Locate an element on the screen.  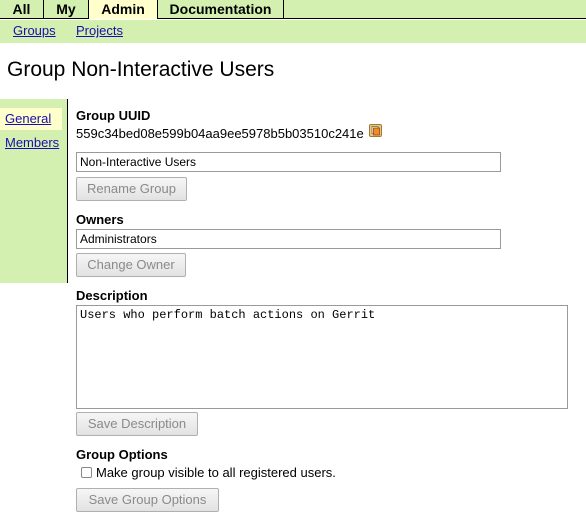
tab-all: All is located at coordinates (22, 9).